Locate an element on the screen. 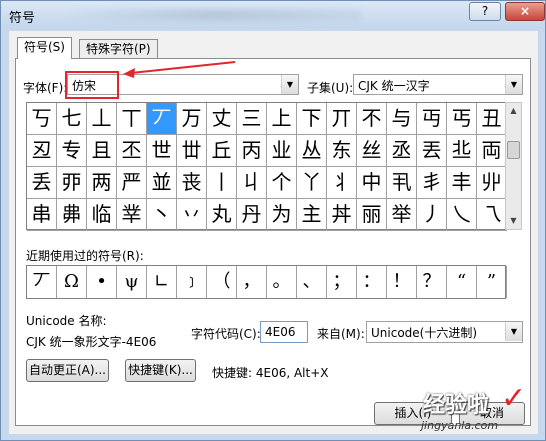  symbol-cell: 丣 is located at coordinates (72, 183).